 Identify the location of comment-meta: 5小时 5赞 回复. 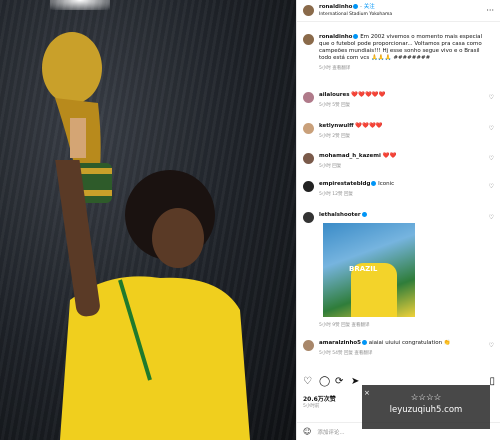
(335, 105).